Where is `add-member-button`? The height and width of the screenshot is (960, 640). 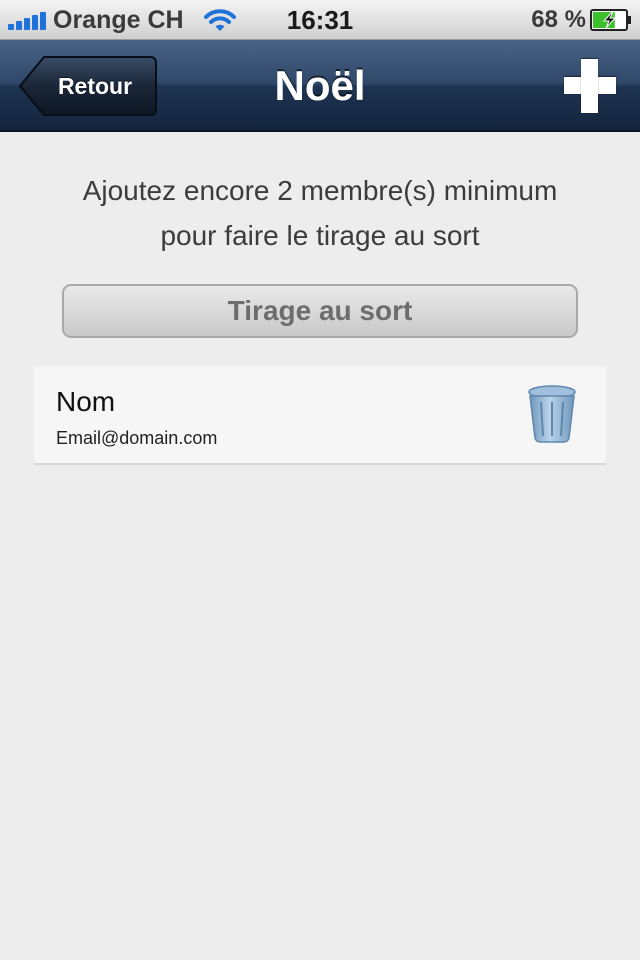
add-member-button is located at coordinates (589, 86).